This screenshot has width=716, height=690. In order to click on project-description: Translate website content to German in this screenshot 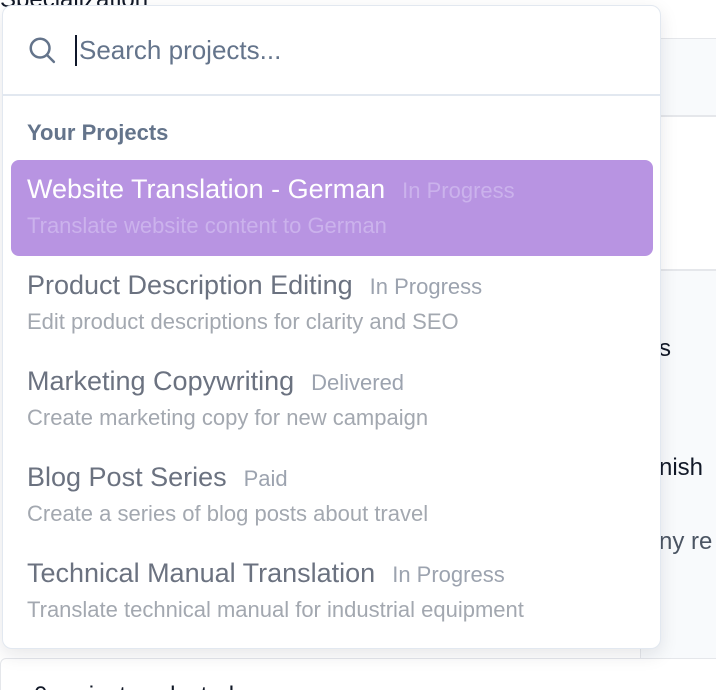, I will do `click(207, 225)`.